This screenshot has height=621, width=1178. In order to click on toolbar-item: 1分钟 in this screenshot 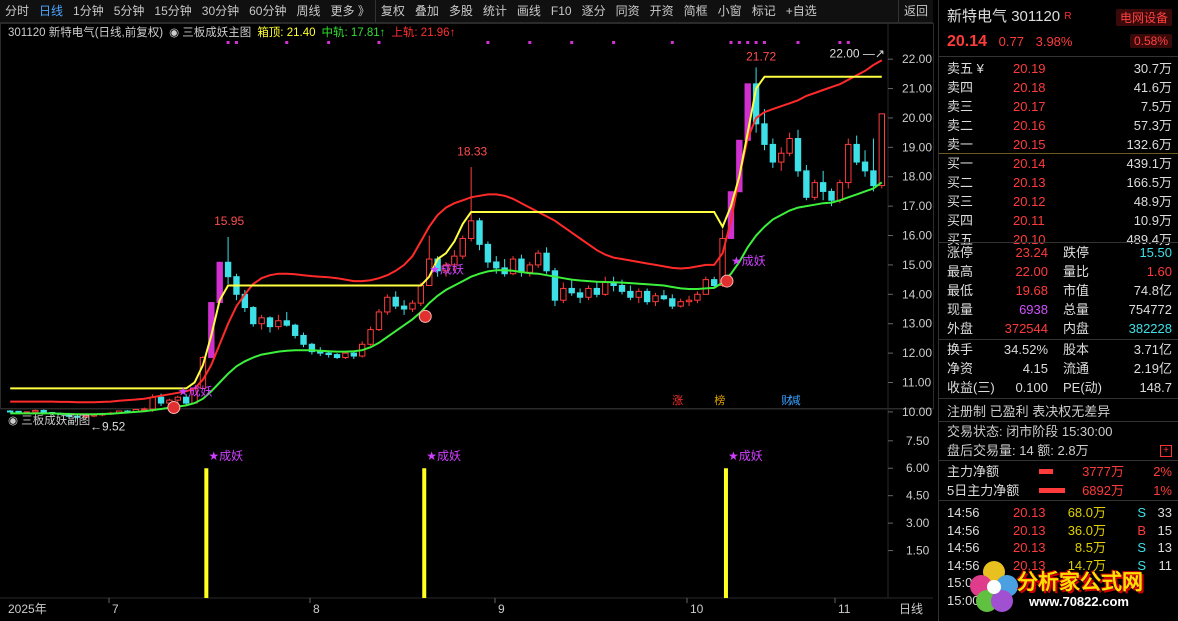, I will do `click(88, 11)`.